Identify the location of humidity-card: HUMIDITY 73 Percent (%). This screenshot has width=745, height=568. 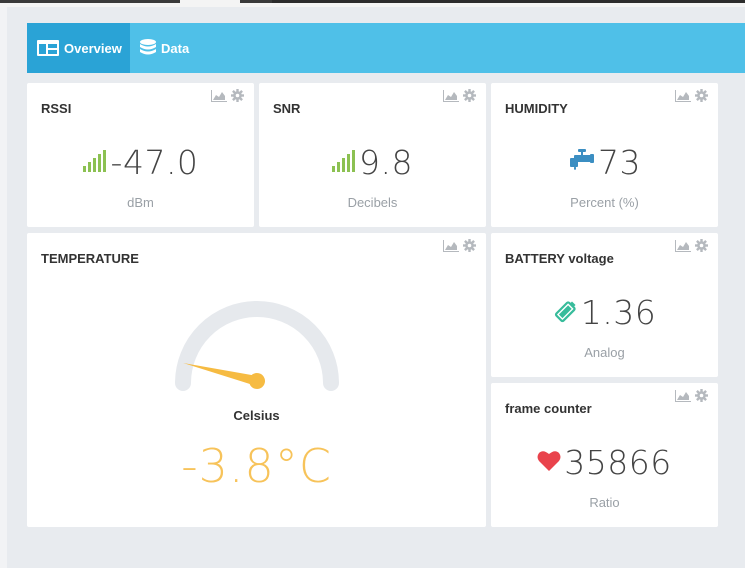
(604, 155).